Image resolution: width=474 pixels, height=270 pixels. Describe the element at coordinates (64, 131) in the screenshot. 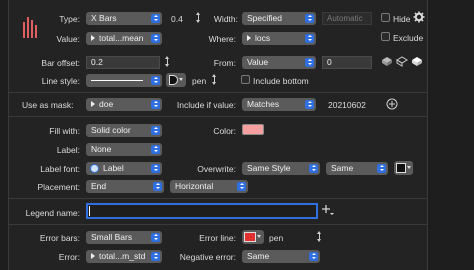

I see `fill-with-label: Fill with:` at that location.